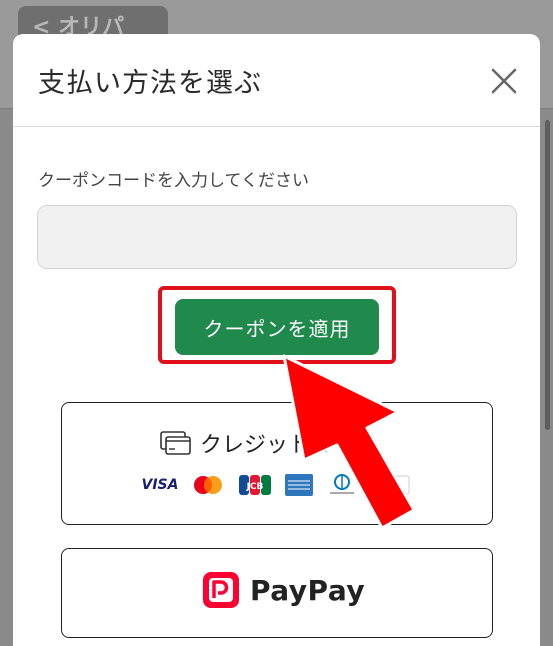 The height and width of the screenshot is (646, 553). I want to click on paypay-option: PayPay, so click(277, 593).